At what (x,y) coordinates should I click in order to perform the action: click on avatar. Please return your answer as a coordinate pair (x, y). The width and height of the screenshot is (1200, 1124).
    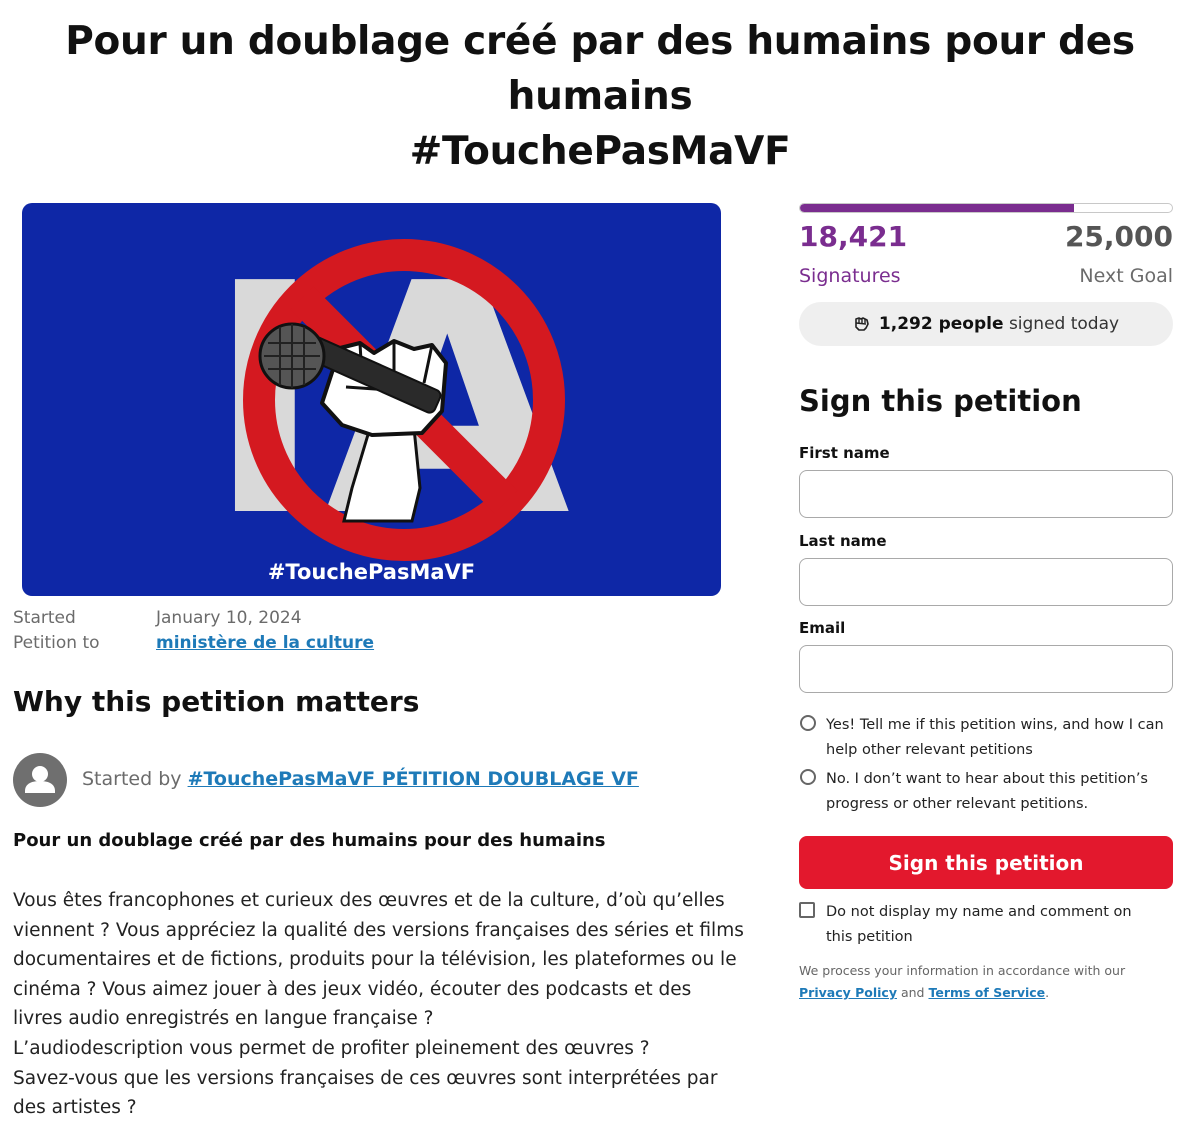
    Looking at the image, I should click on (40, 780).